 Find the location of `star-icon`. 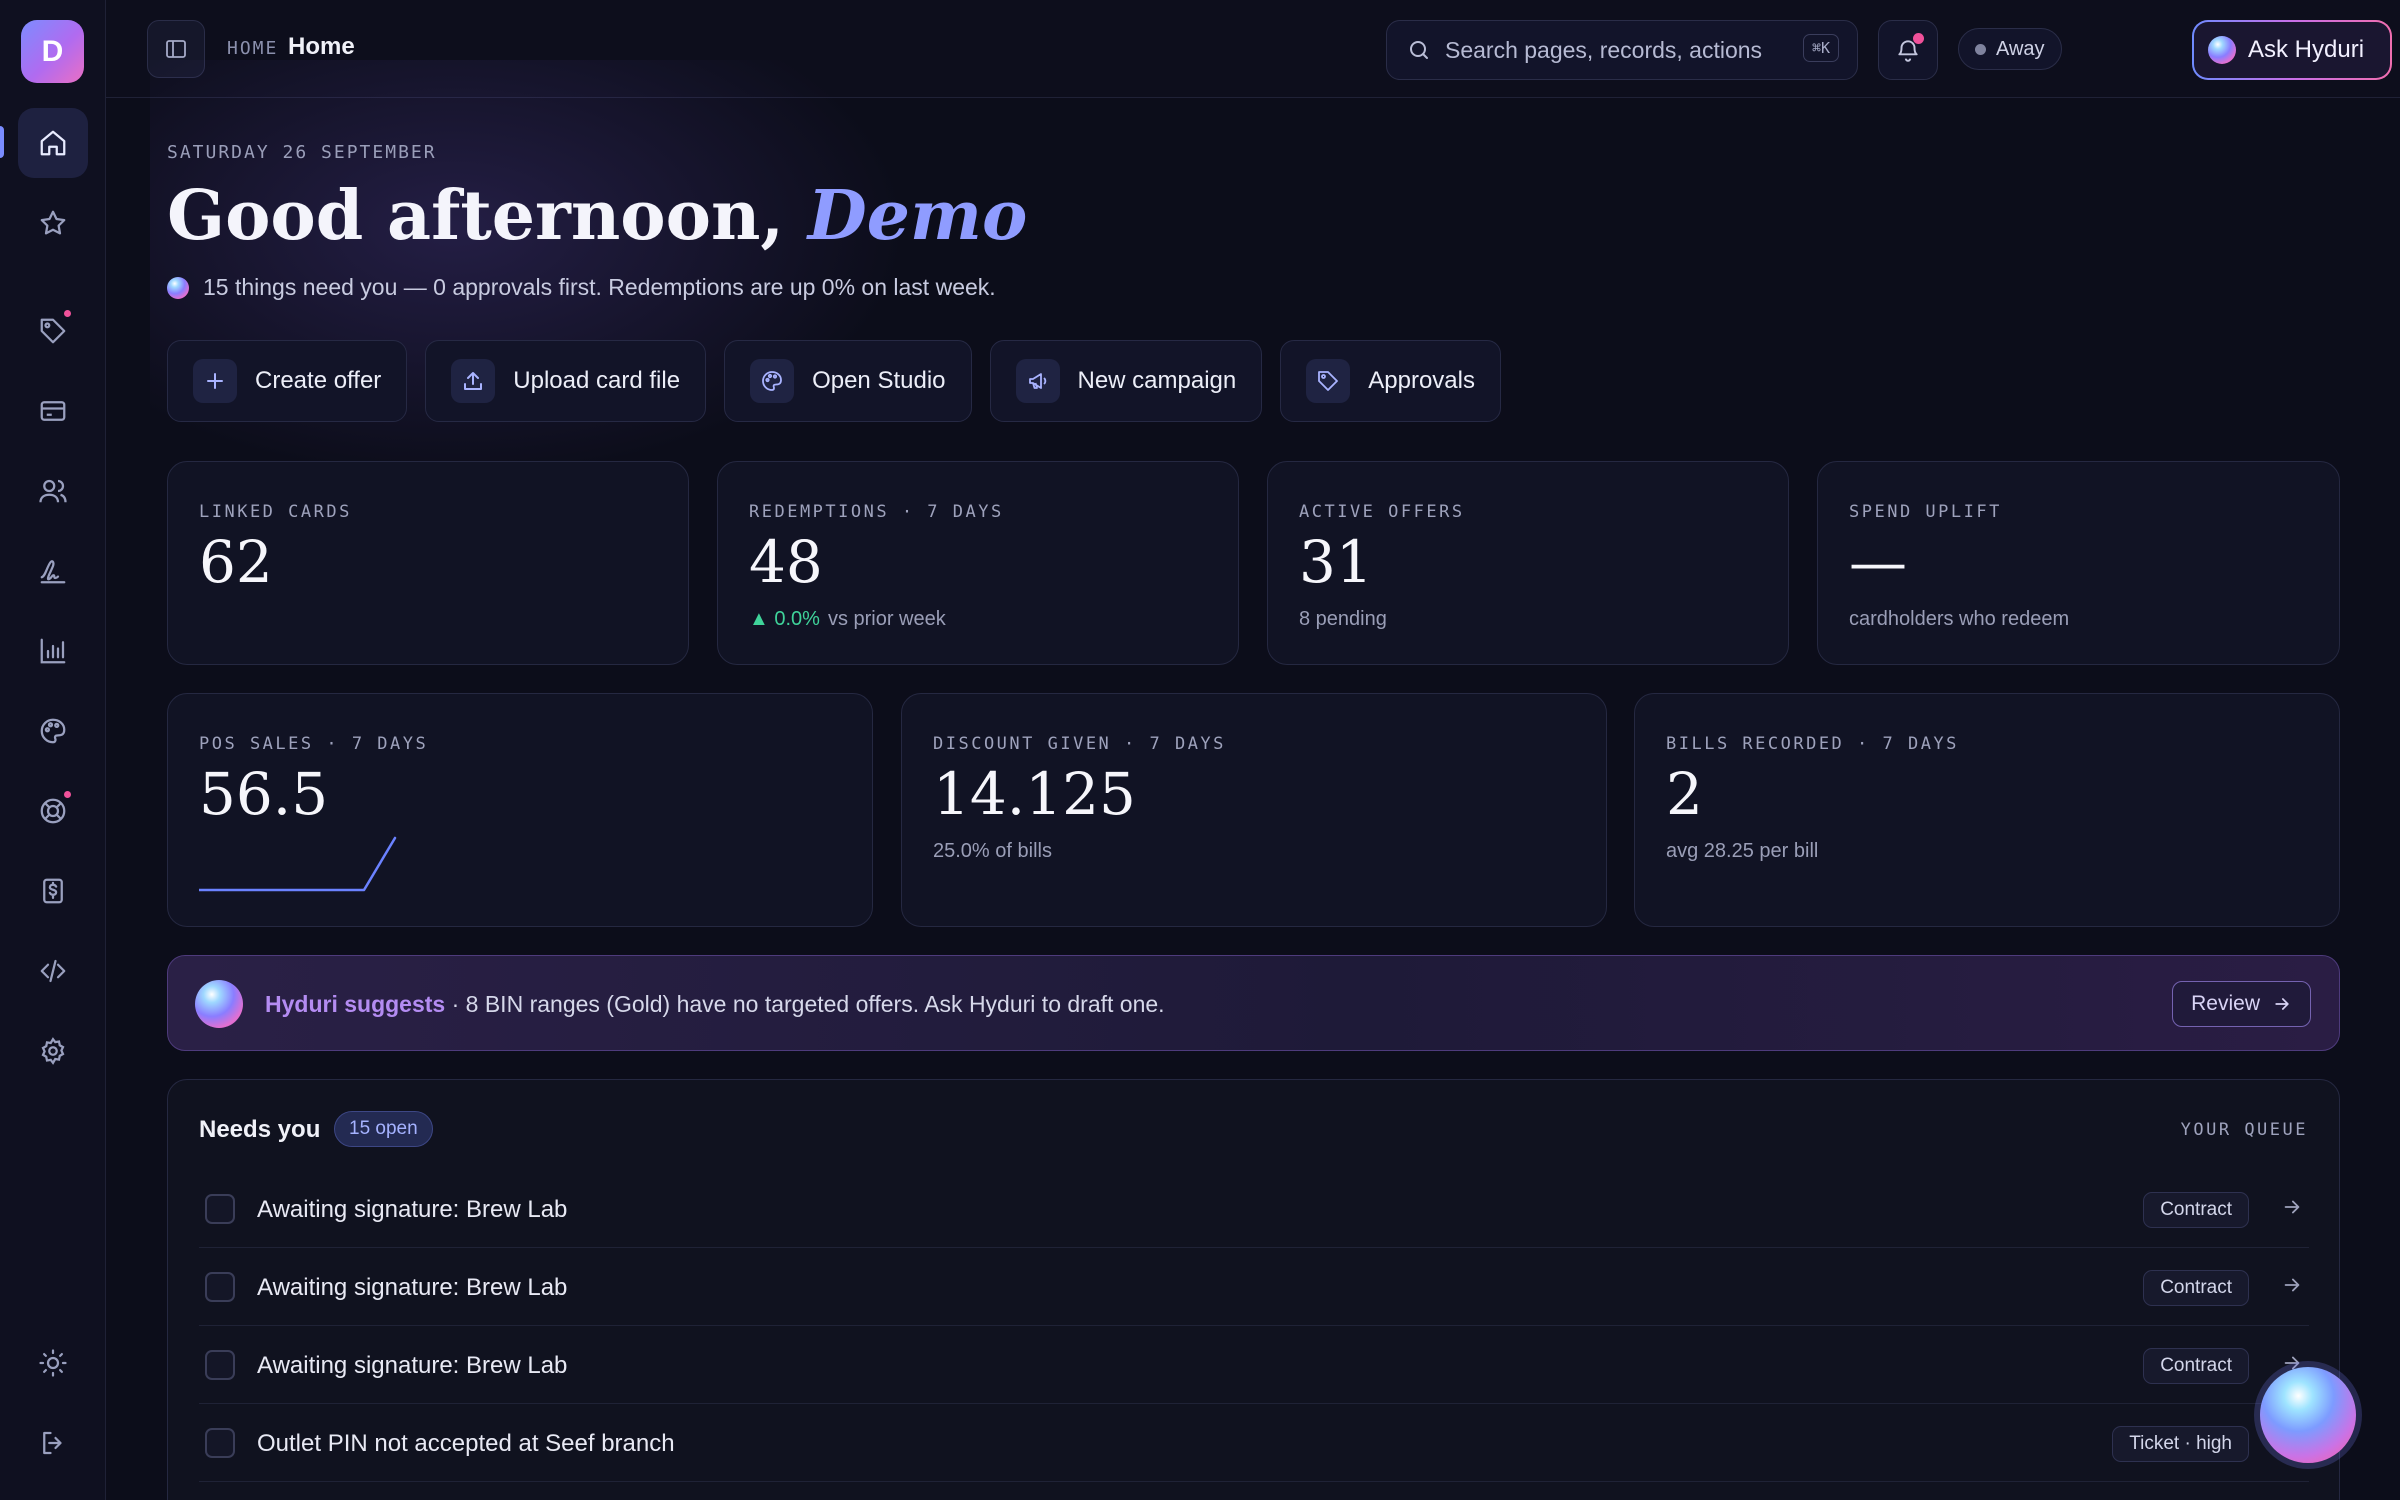

star-icon is located at coordinates (53, 222).